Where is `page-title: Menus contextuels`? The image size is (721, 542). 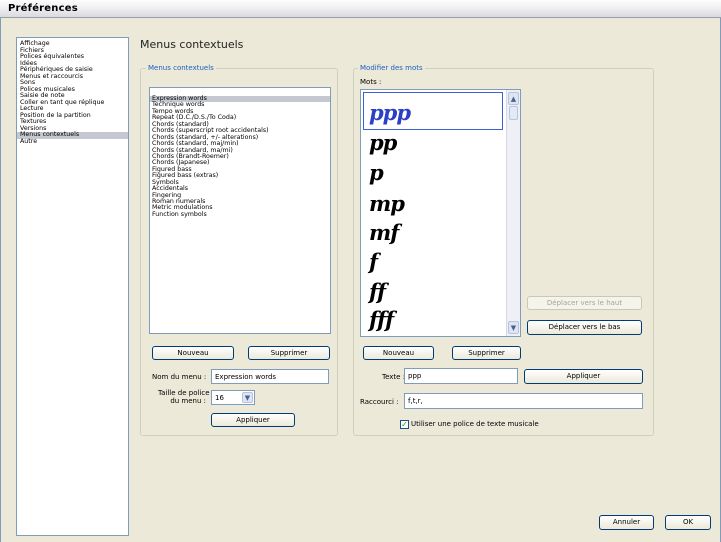 page-title: Menus contextuels is located at coordinates (192, 44).